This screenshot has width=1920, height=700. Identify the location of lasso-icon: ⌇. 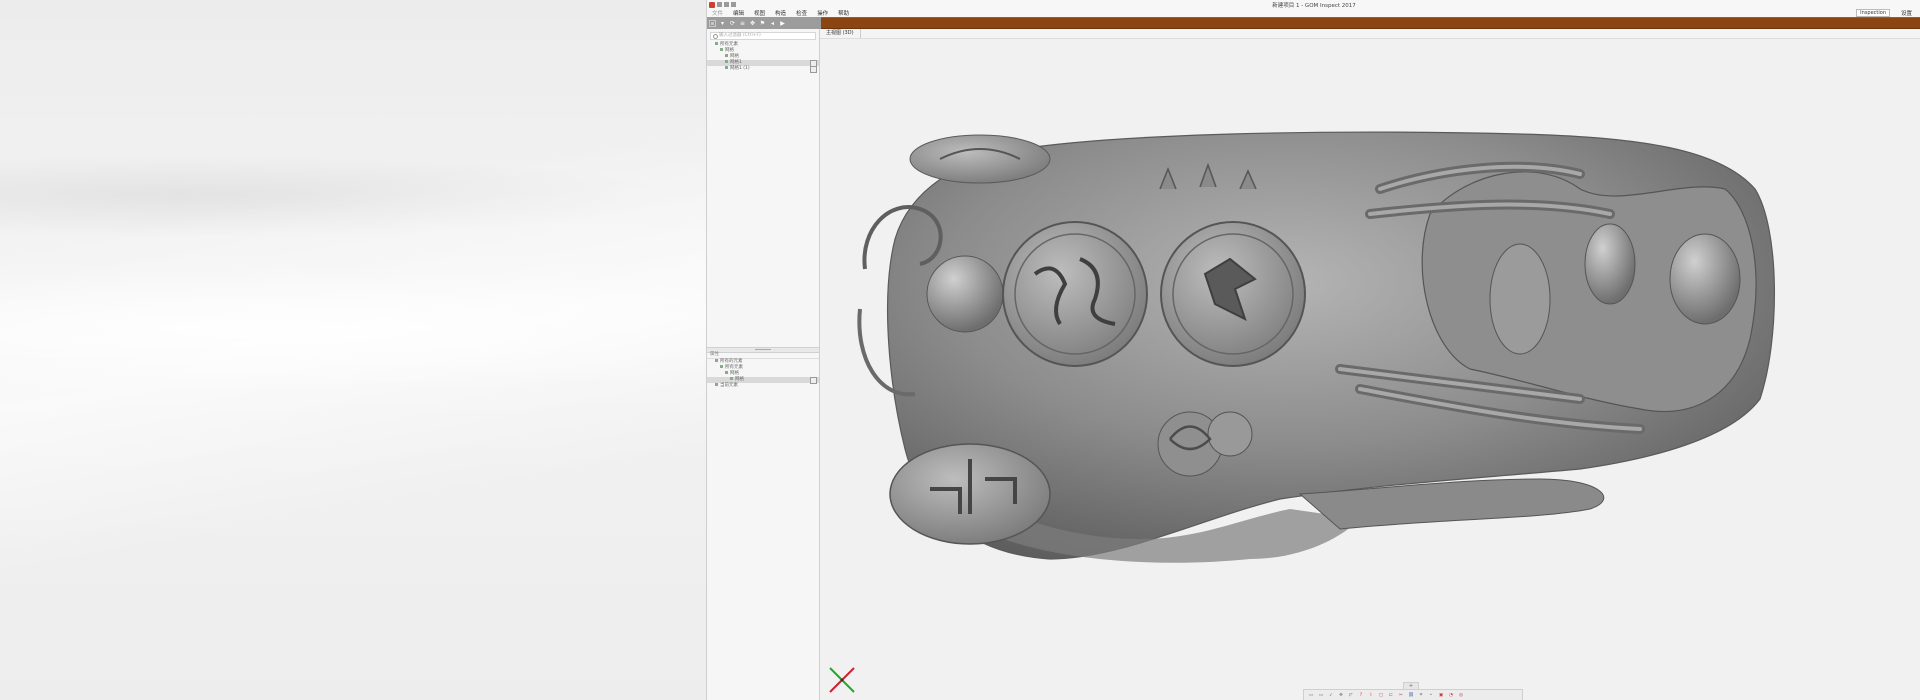
(1371, 695).